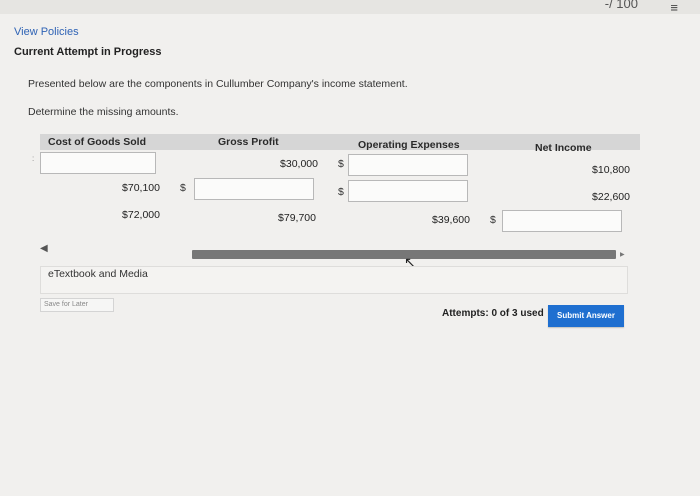  I want to click on header-gross-profit: Gross Profit, so click(248, 142).